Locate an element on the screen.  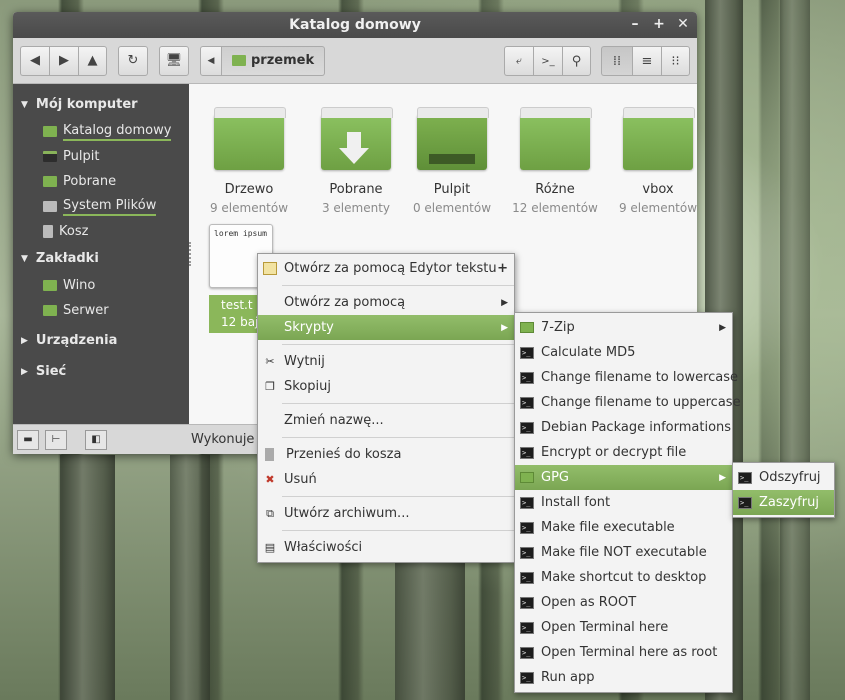
script-open-root: >_ Open as ROOT is located at coordinates (623, 602).